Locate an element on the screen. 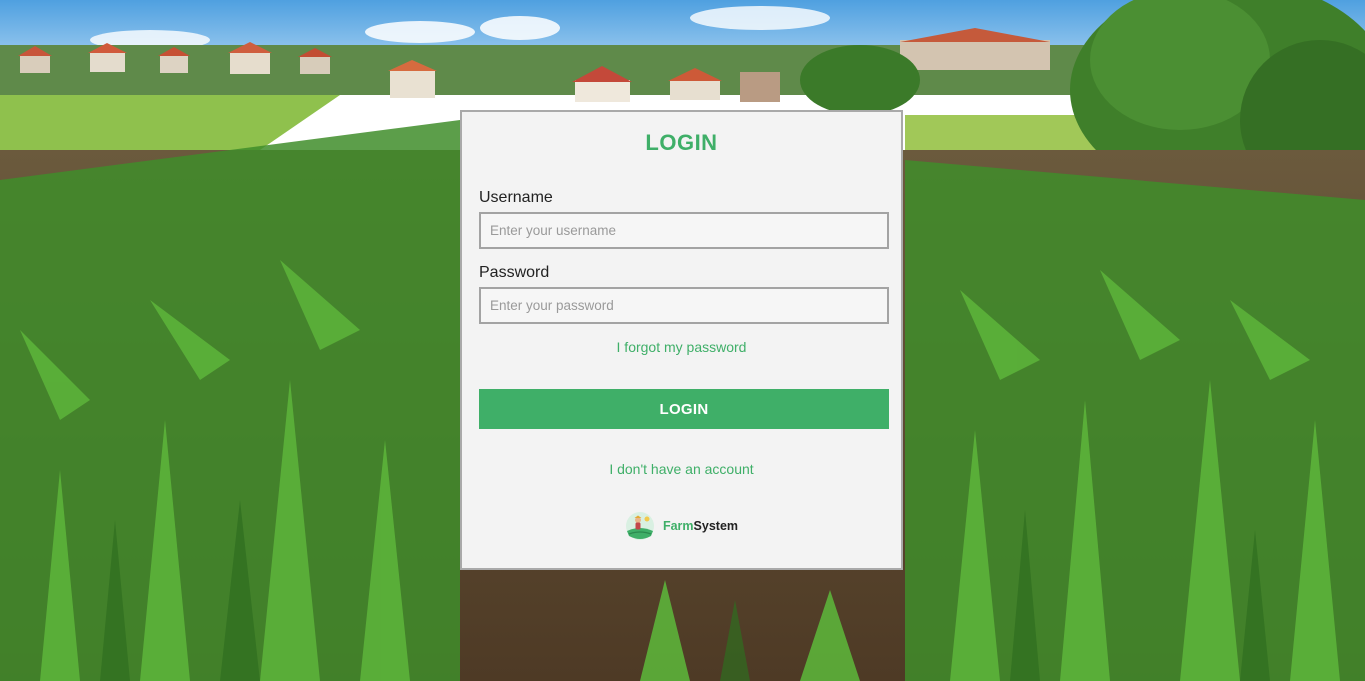 This screenshot has height=681, width=1365. brand-logo: FarmSystem is located at coordinates (681, 526).